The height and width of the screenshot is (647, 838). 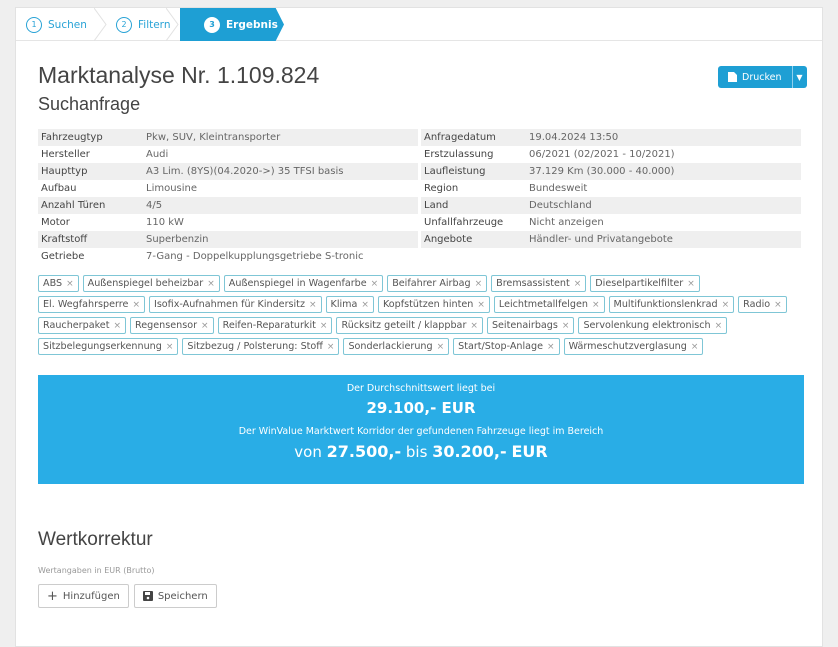 I want to click on equipment-tag: Reifen-Reparaturkit ×, so click(x=275, y=325).